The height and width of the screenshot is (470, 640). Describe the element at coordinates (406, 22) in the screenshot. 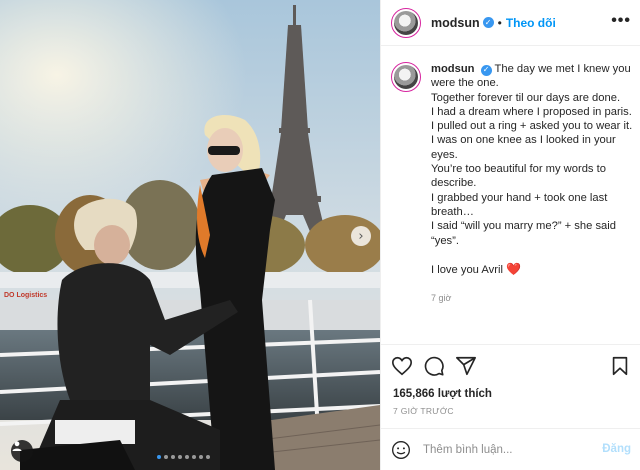

I see `avatar` at that location.